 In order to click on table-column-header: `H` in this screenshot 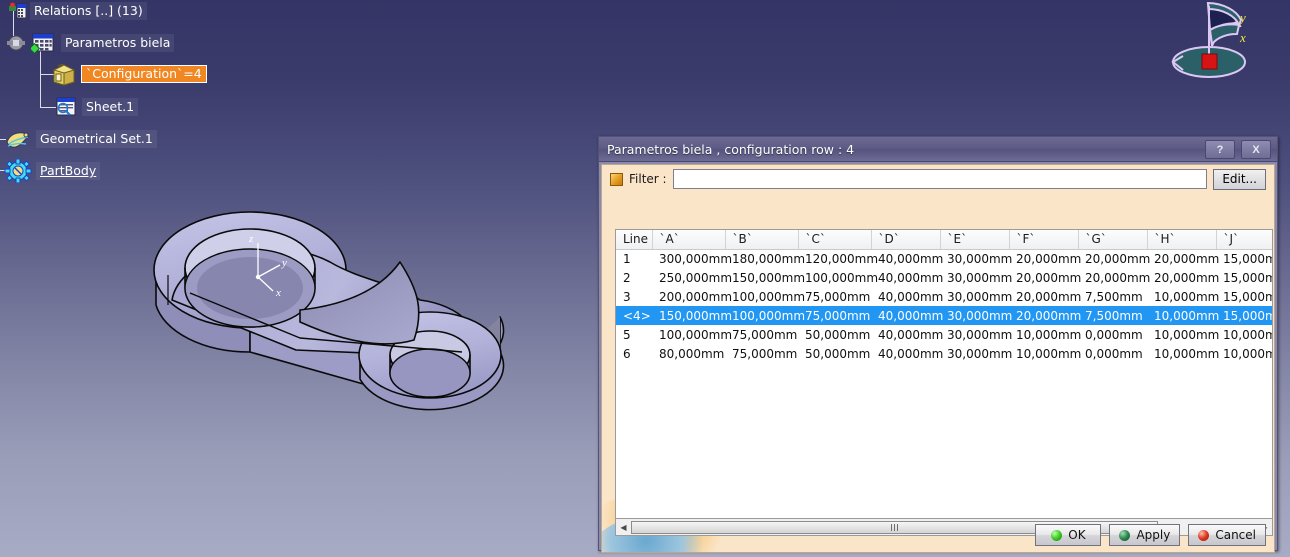, I will do `click(1182, 240)`.